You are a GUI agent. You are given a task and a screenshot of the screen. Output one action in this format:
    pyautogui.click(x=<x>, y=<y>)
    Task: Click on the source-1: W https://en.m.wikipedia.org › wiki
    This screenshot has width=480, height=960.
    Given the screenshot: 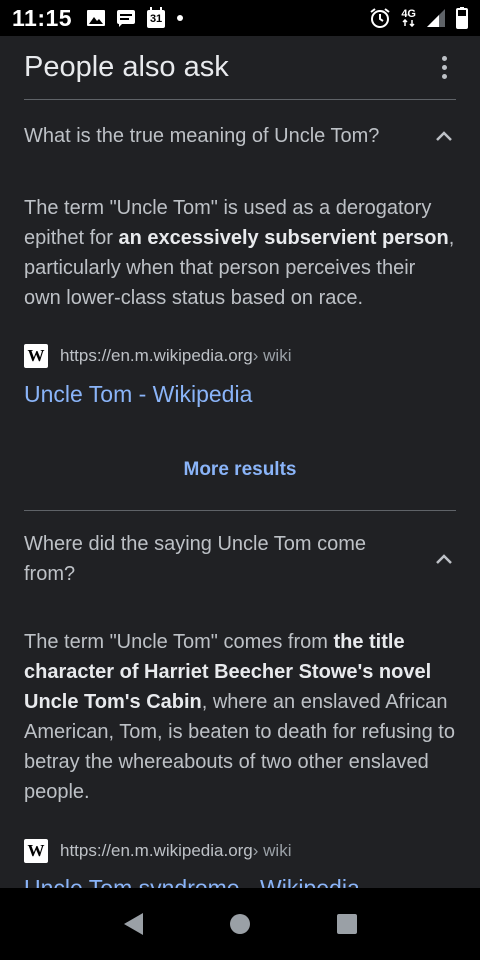 What is the action you would take?
    pyautogui.click(x=240, y=356)
    